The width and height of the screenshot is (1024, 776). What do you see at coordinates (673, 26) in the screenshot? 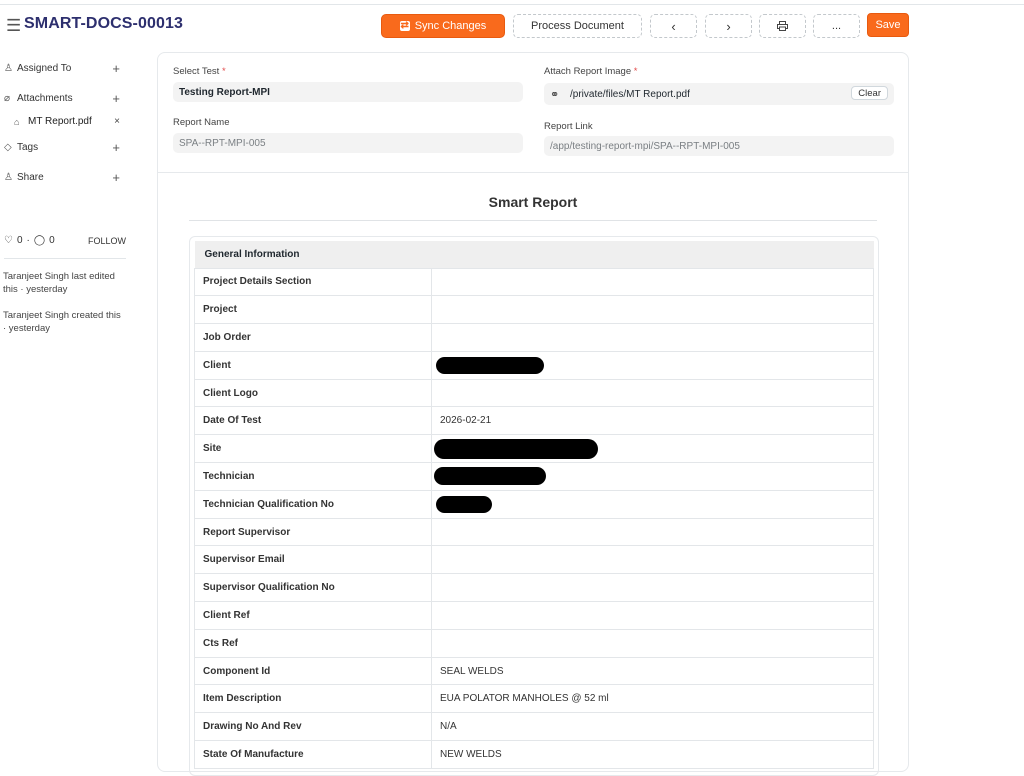
I see `previous-button: ‹` at bounding box center [673, 26].